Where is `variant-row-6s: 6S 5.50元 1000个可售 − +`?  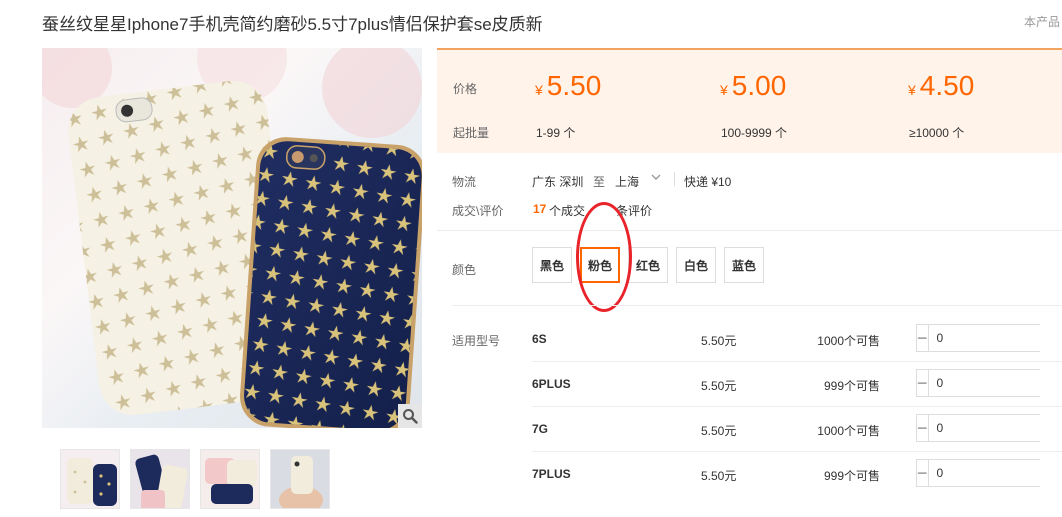 variant-row-6s: 6S 5.50元 1000个可售 − + is located at coordinates (797, 338).